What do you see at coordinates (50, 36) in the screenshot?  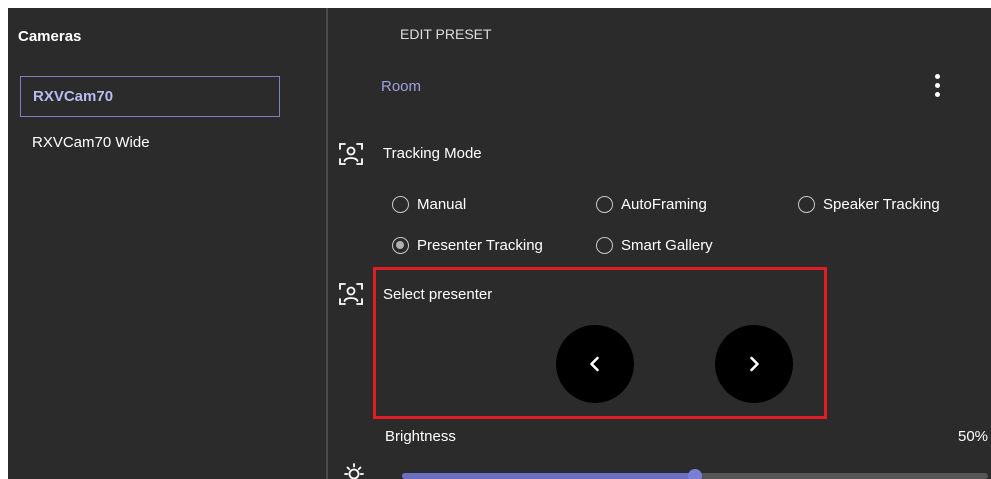 I see `sidebar-title: Cameras` at bounding box center [50, 36].